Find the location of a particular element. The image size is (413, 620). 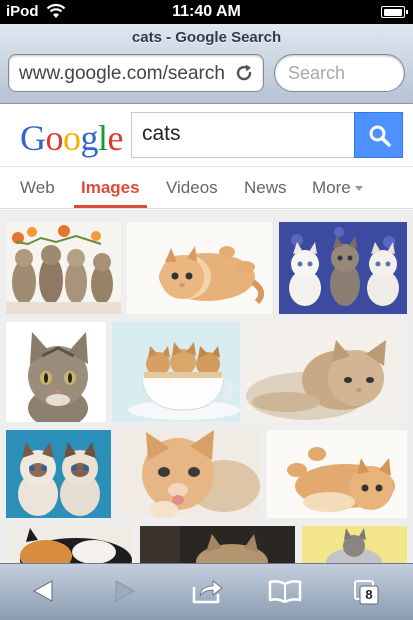

google-header: Google cats is located at coordinates (206, 136).